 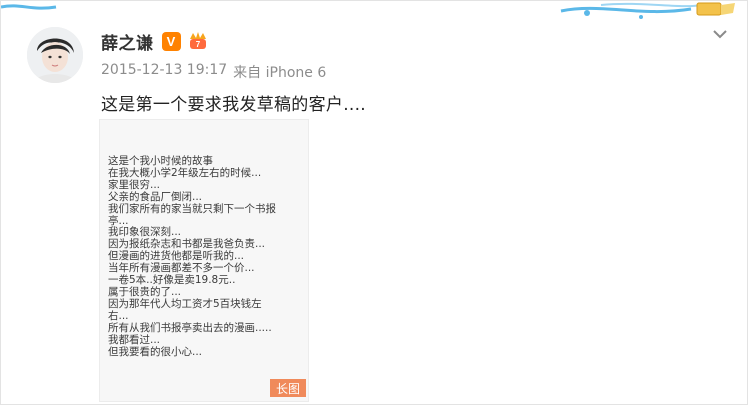 What do you see at coordinates (127, 41) in the screenshot?
I see `username: 薛之谦` at bounding box center [127, 41].